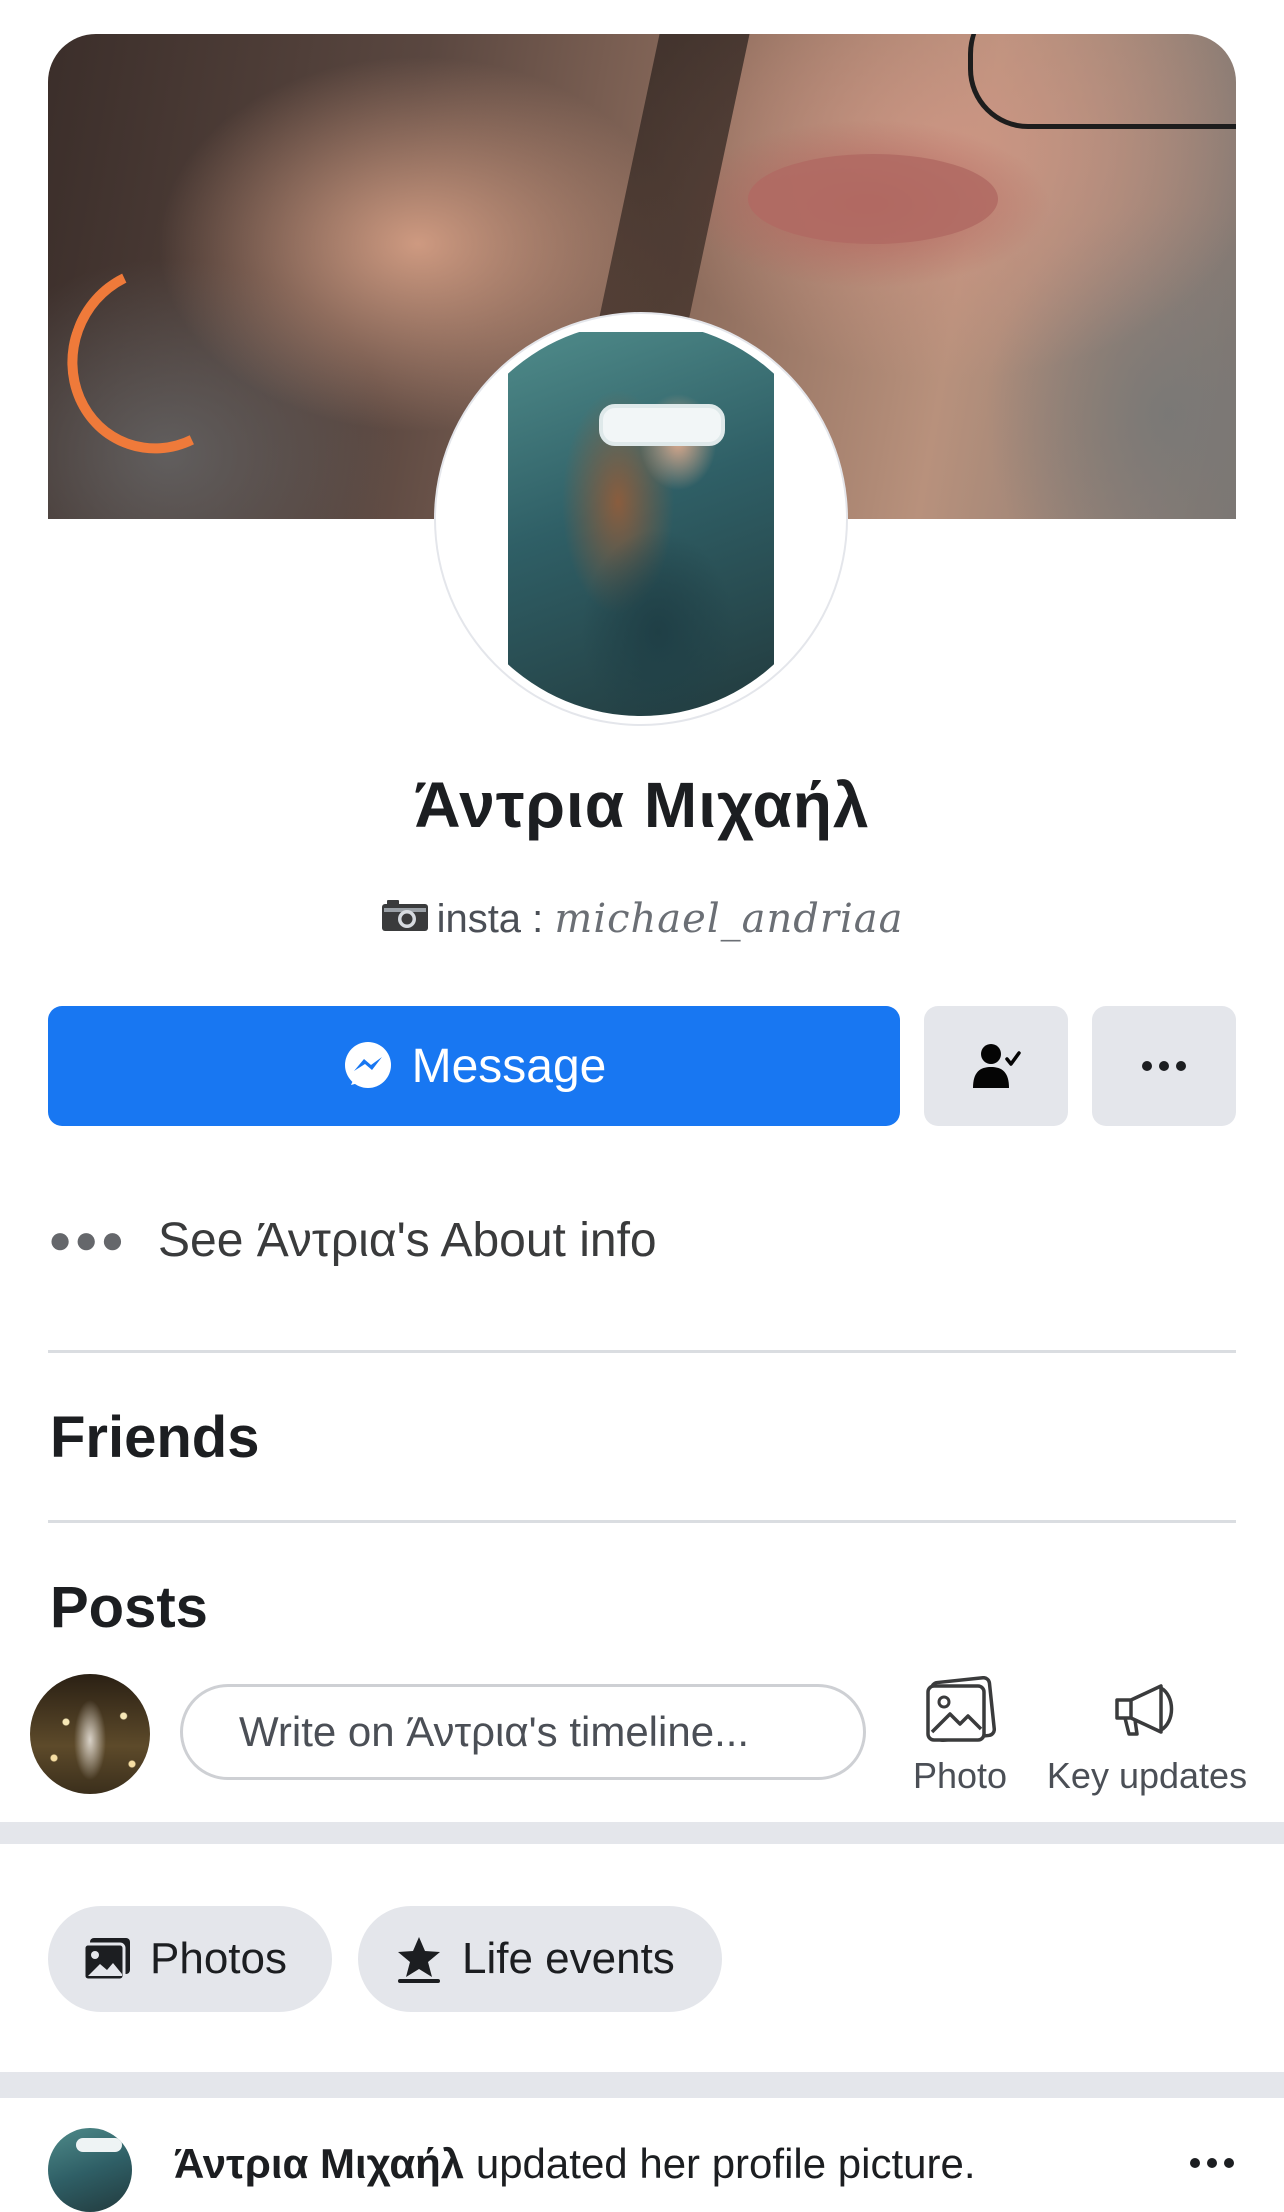  I want to click on about-info-link: ●●● See Άντρια's About info, so click(352, 1240).